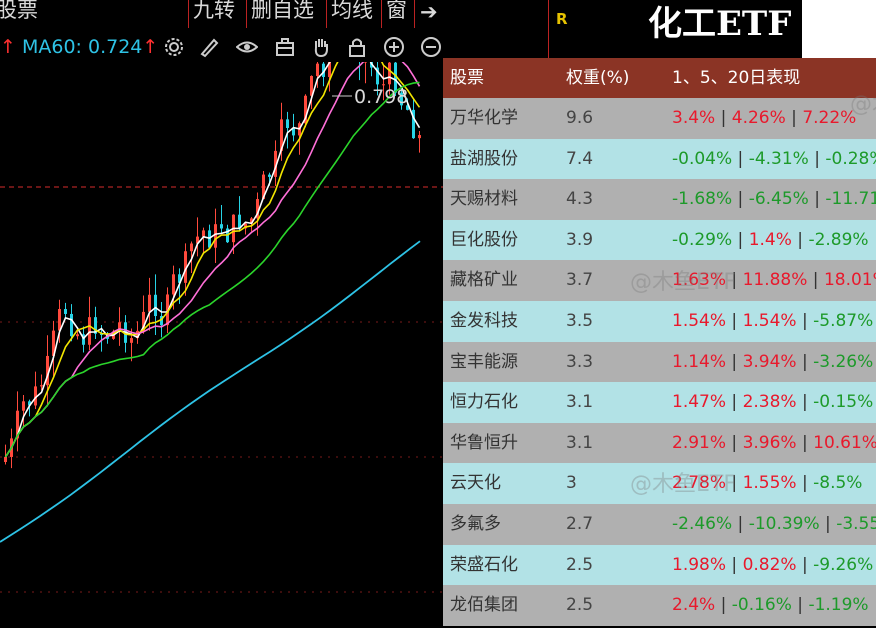 This screenshot has width=876, height=628. Describe the element at coordinates (694, 605) in the screenshot. I see `performance-value: 2.4%` at that location.